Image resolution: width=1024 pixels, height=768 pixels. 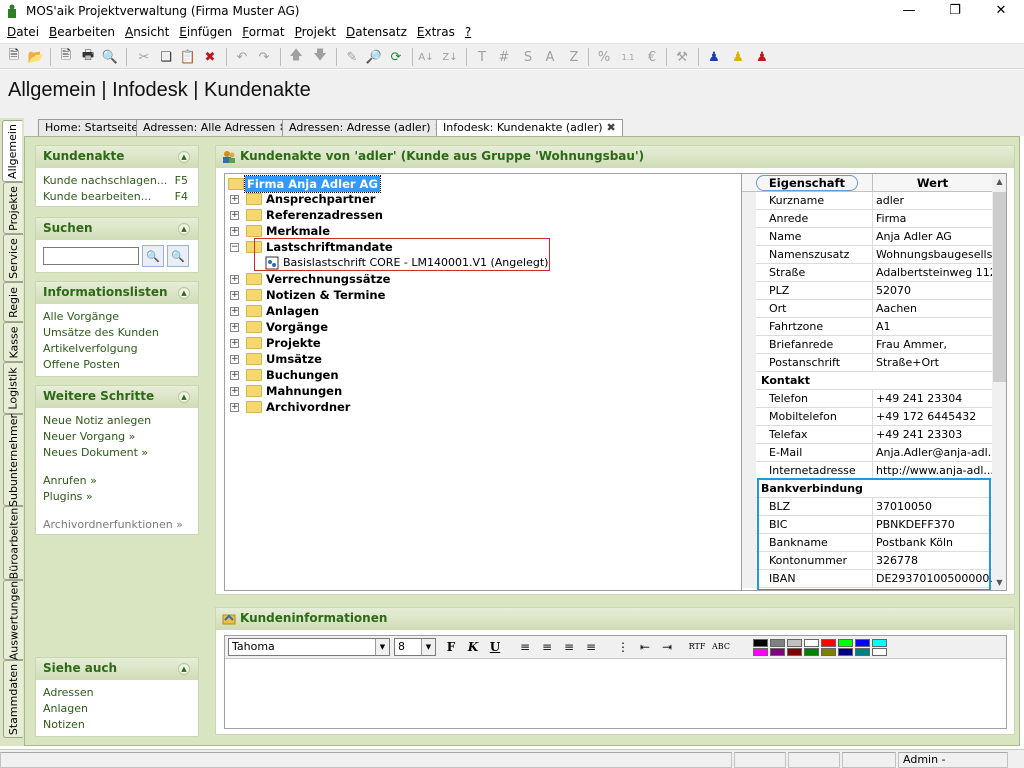 I want to click on tab-adresse-adler: Adressen: Adresse (adler)✖, so click(x=366, y=127).